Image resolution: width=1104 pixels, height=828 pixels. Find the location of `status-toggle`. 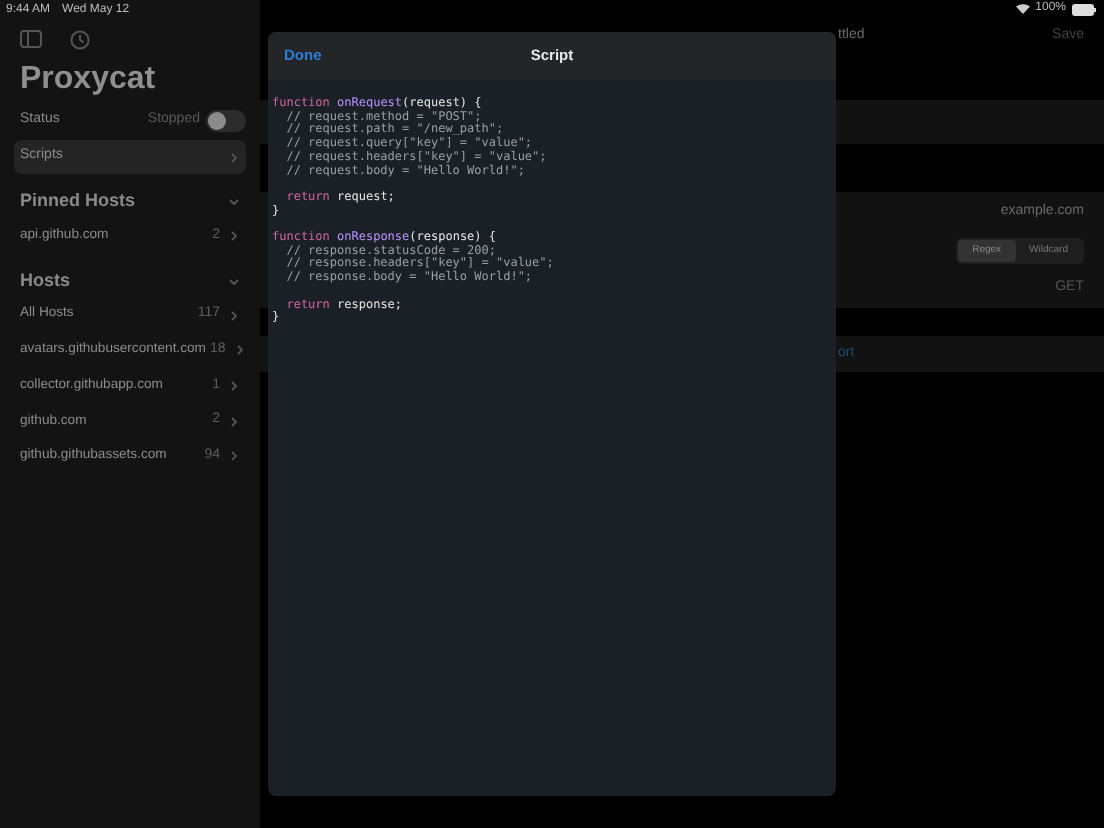

status-toggle is located at coordinates (226, 120).